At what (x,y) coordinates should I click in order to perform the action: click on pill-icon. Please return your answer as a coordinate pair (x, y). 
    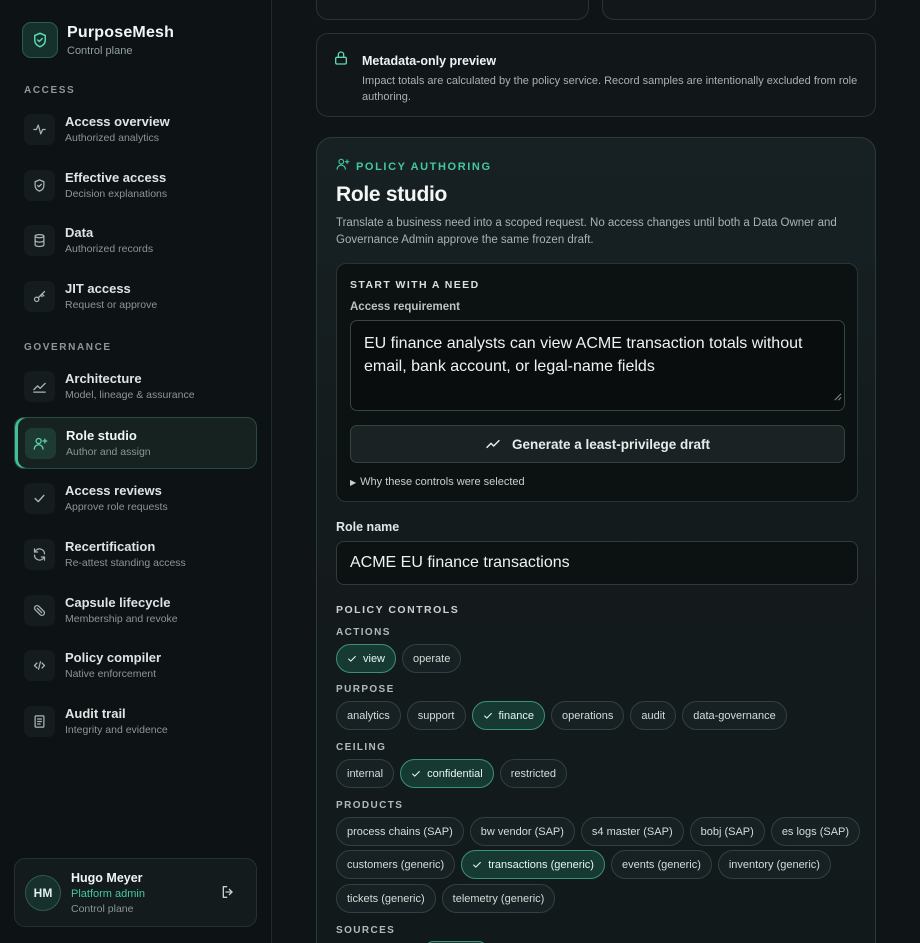
    Looking at the image, I should click on (39, 610).